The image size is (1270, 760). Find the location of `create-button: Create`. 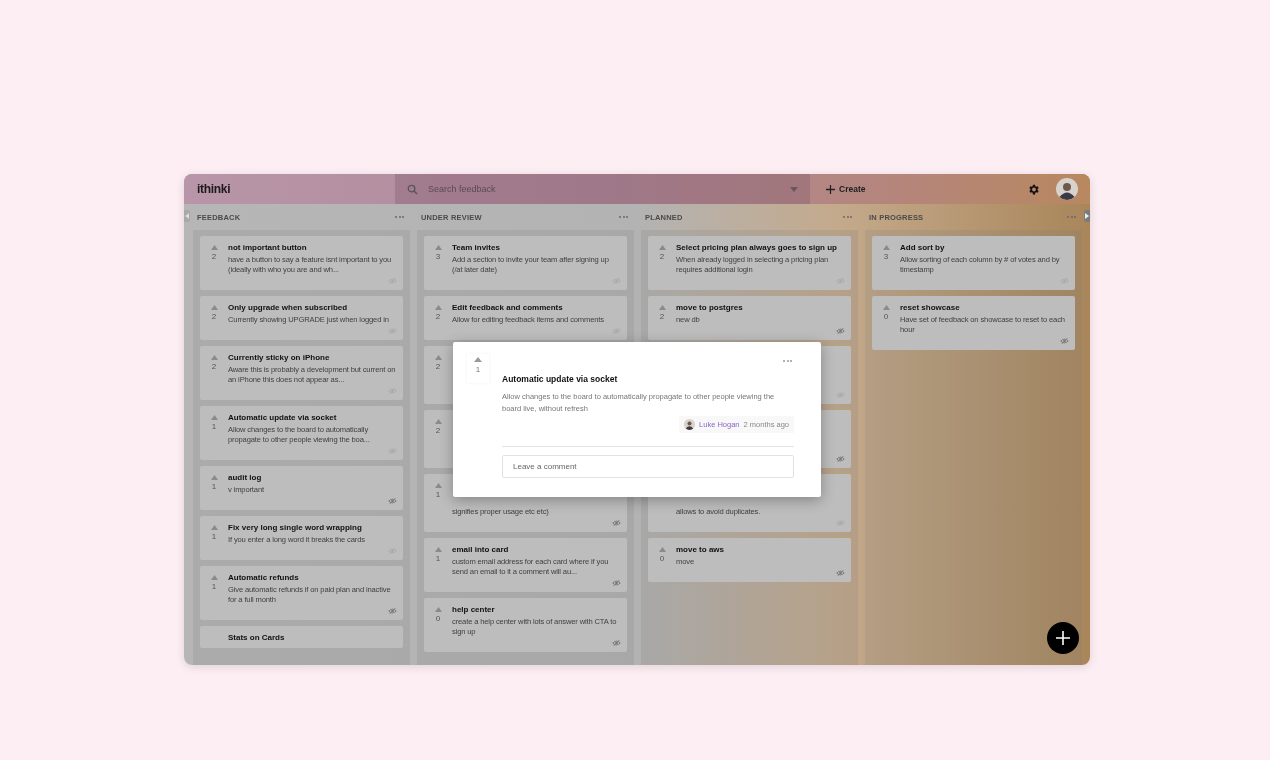

create-button: Create is located at coordinates (846, 189).